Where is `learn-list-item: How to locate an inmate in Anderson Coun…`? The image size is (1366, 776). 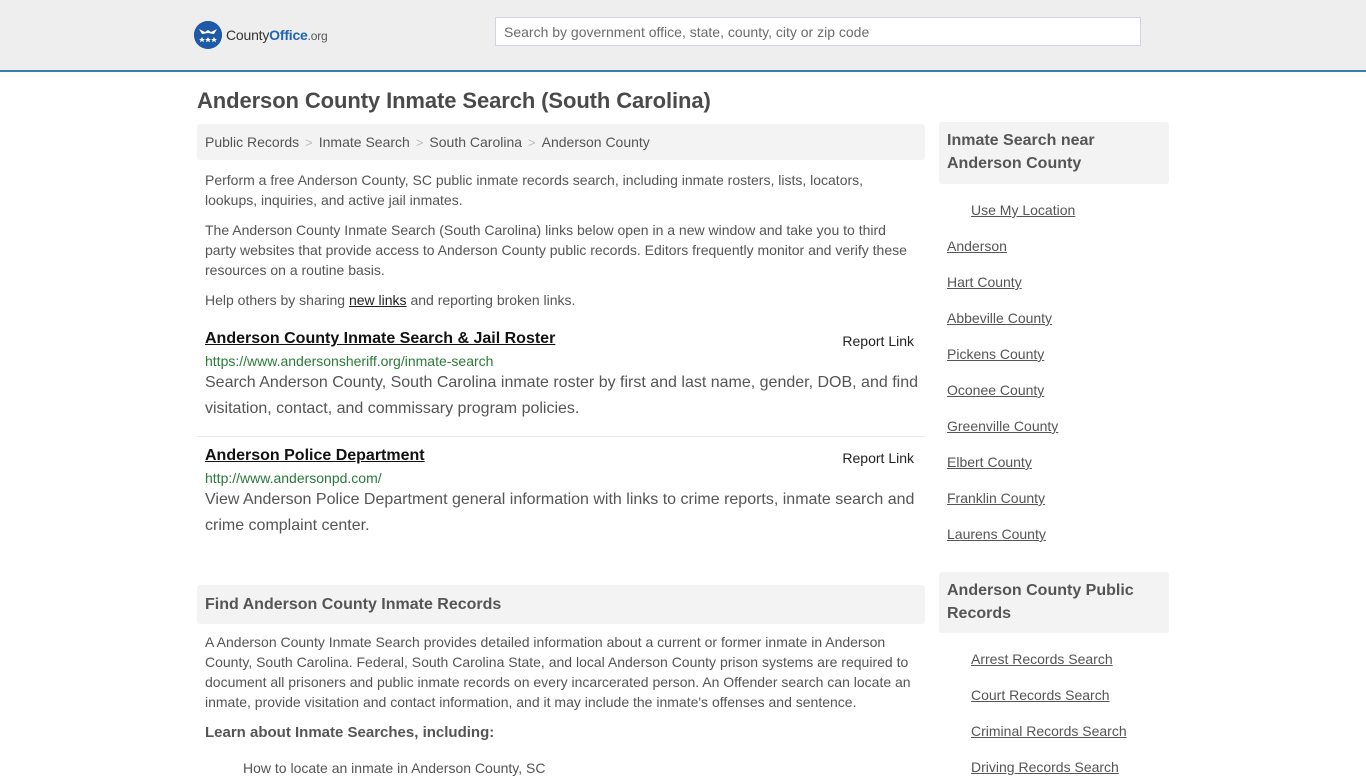 learn-list-item: How to locate an inmate in Anderson Coun… is located at coordinates (394, 768).